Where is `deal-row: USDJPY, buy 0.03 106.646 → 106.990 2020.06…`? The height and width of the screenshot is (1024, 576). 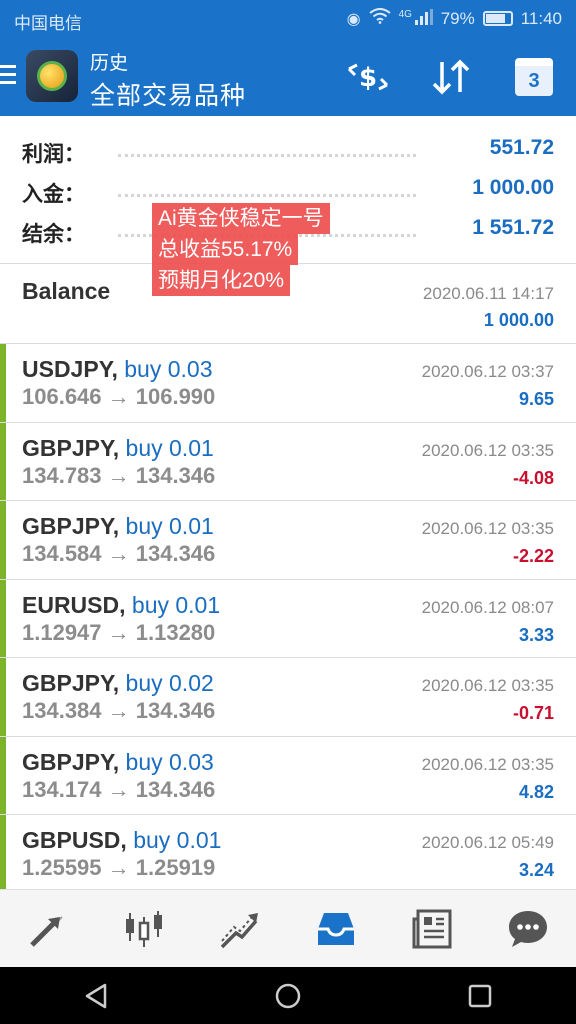 deal-row: USDJPY, buy 0.03 106.646 → 106.990 2020.06… is located at coordinates (288, 383).